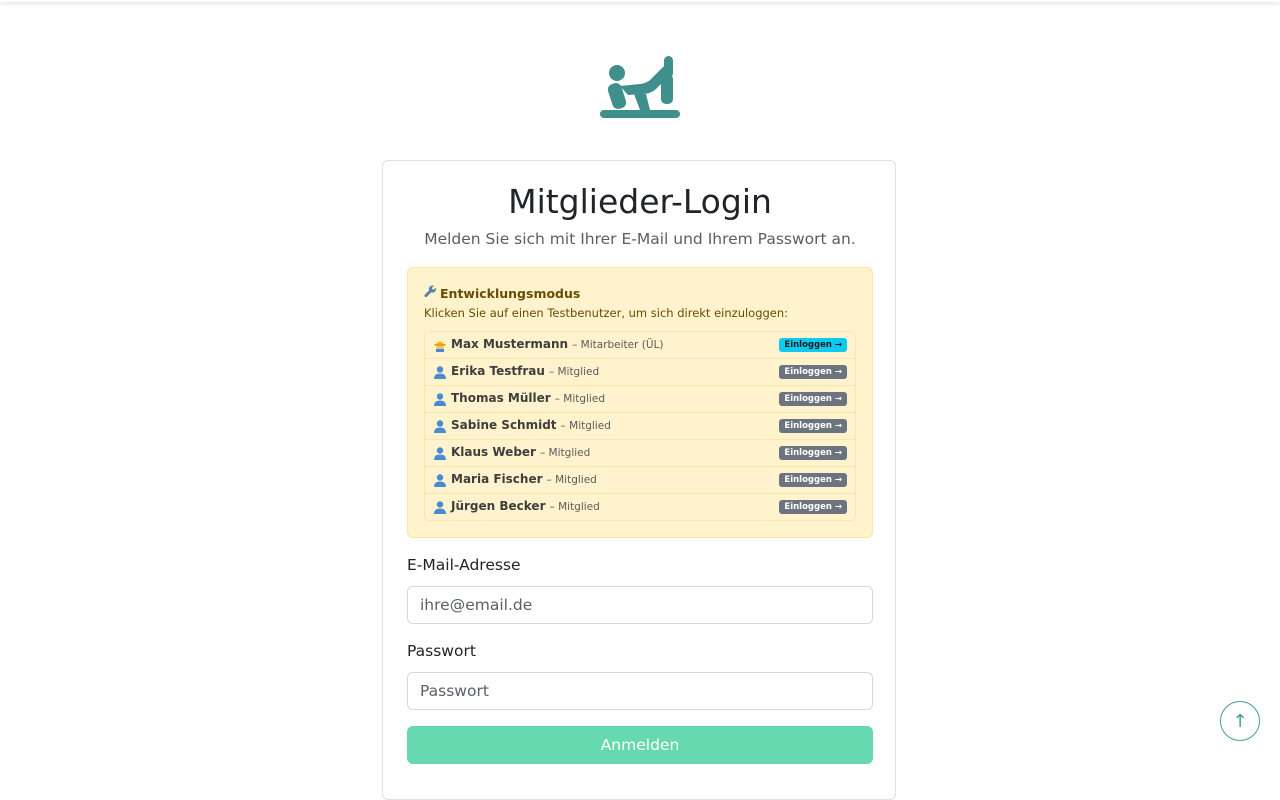 The image size is (1280, 800). Describe the element at coordinates (441, 651) in the screenshot. I see `password-label: Passwort` at that location.